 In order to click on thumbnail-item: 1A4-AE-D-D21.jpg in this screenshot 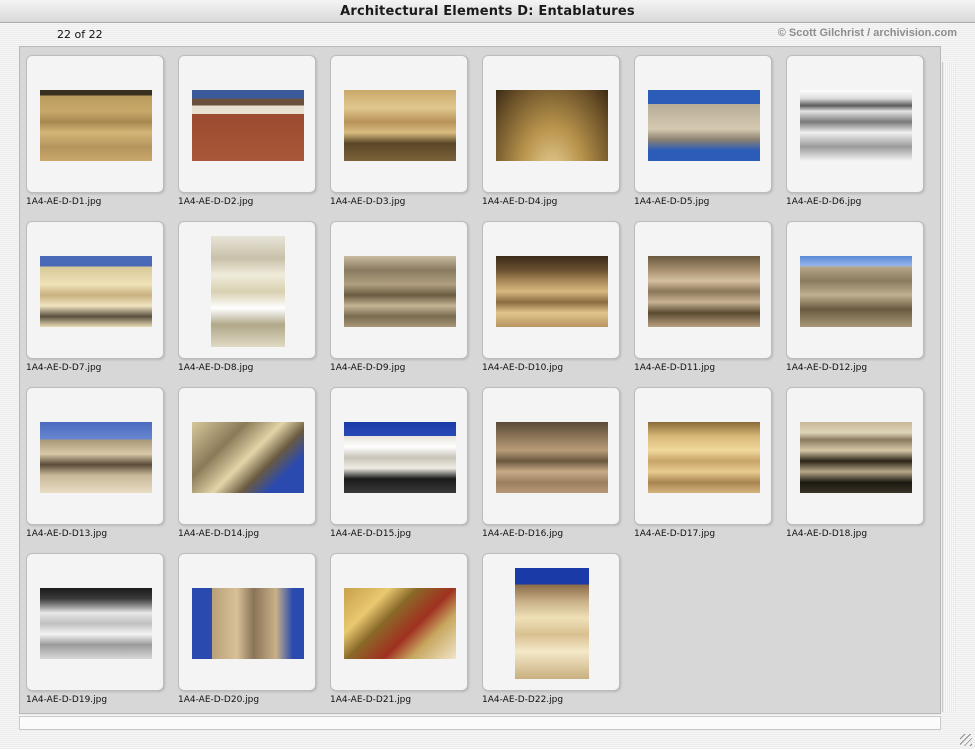, I will do `click(396, 625)`.